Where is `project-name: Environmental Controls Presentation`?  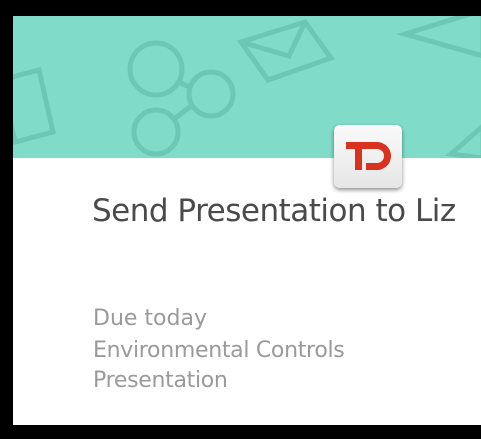
project-name: Environmental Controls Presentation is located at coordinates (219, 365).